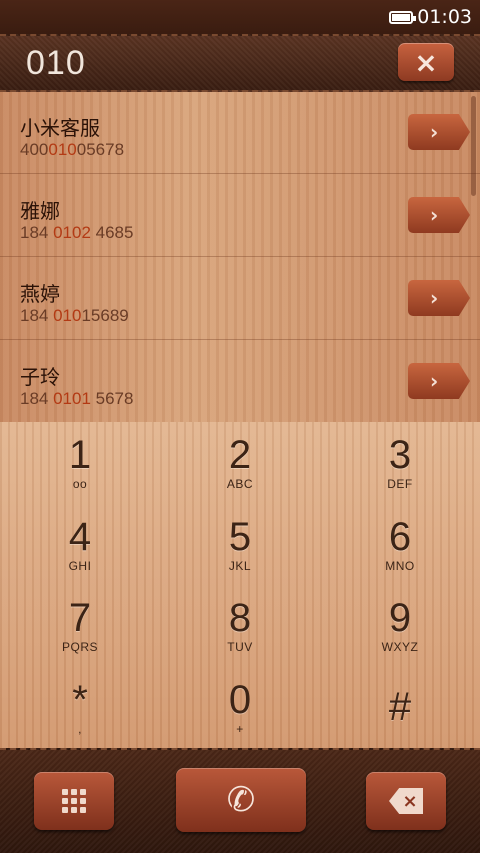 Image resolution: width=480 pixels, height=853 pixels. What do you see at coordinates (40, 294) in the screenshot?
I see `contact-name: 燕婷` at bounding box center [40, 294].